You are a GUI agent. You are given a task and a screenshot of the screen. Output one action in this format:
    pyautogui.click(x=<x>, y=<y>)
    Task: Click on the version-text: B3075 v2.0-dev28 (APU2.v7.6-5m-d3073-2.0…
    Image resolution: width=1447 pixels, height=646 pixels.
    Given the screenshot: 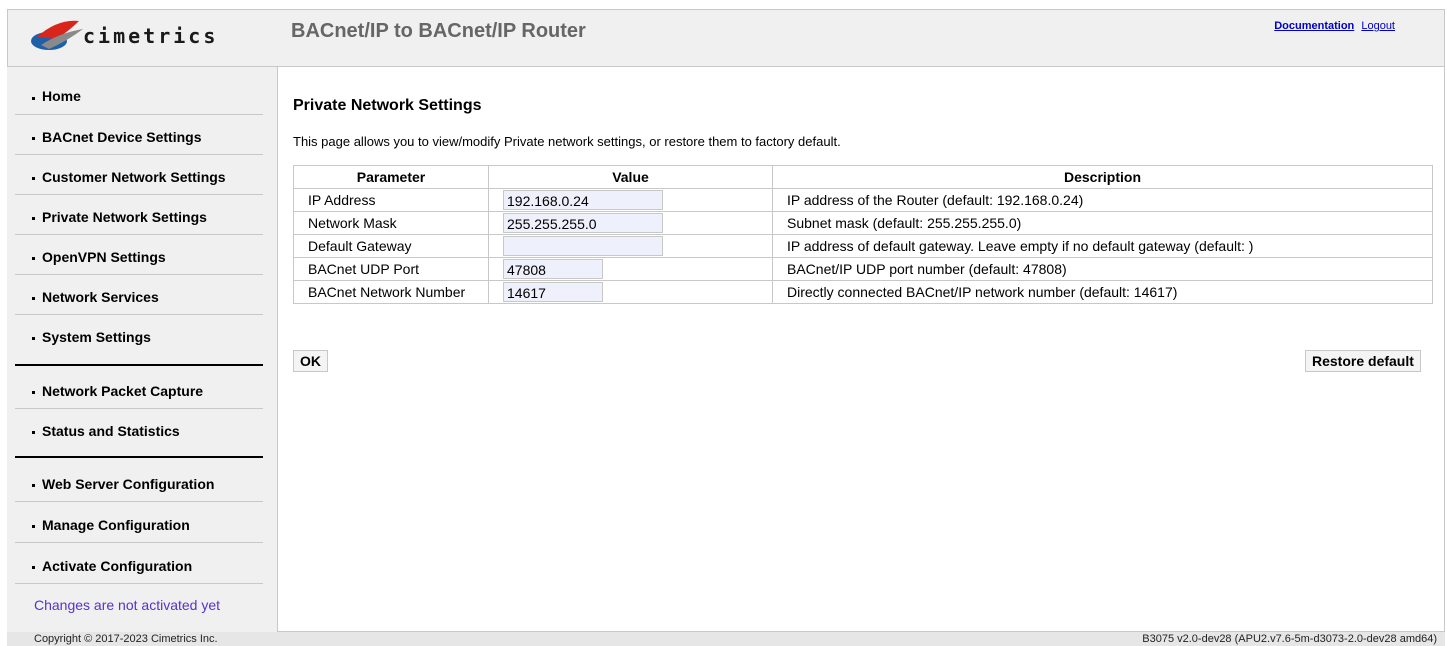 What is the action you would take?
    pyautogui.click(x=1289, y=639)
    